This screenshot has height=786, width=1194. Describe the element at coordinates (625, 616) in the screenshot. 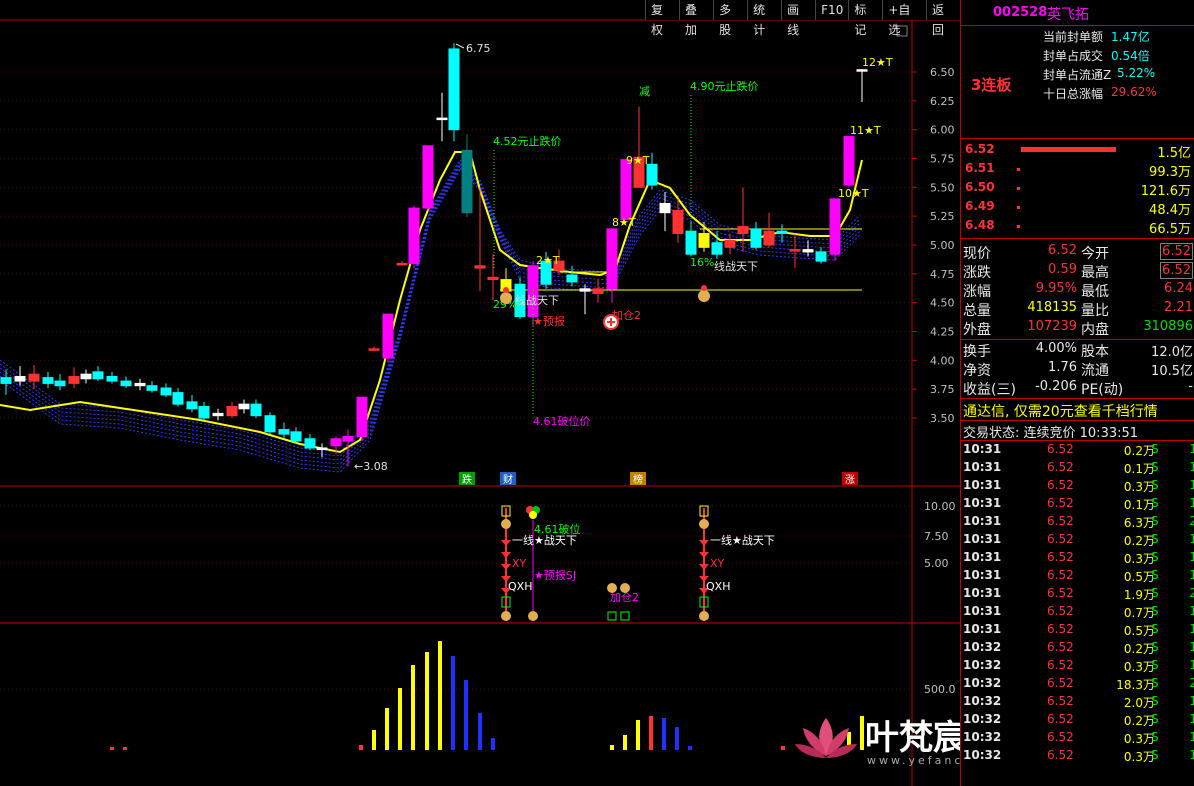

I see `signal-box` at that location.